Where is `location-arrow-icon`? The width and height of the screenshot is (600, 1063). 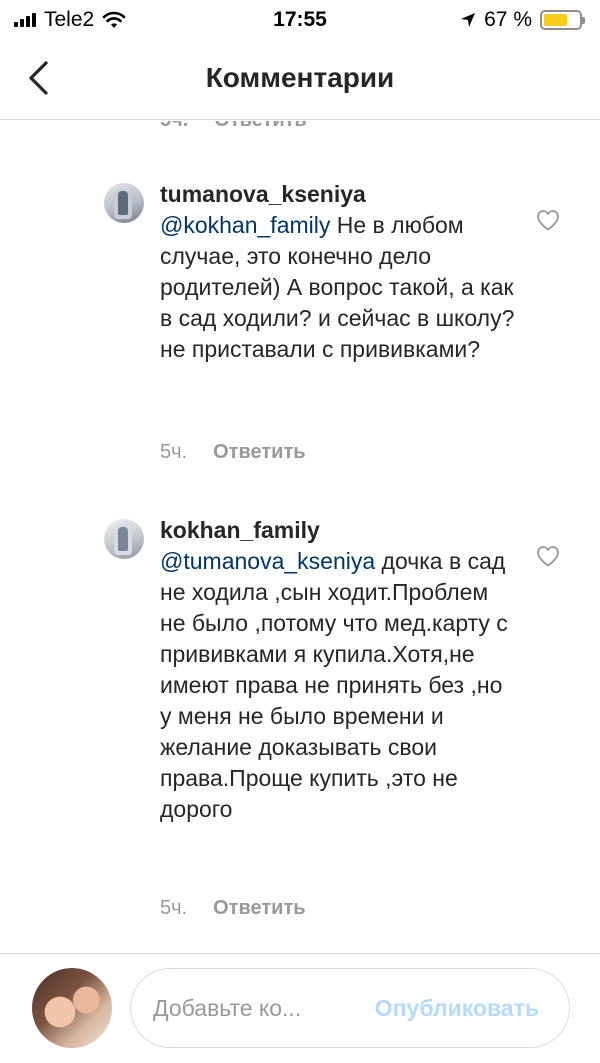
location-arrow-icon is located at coordinates (468, 20).